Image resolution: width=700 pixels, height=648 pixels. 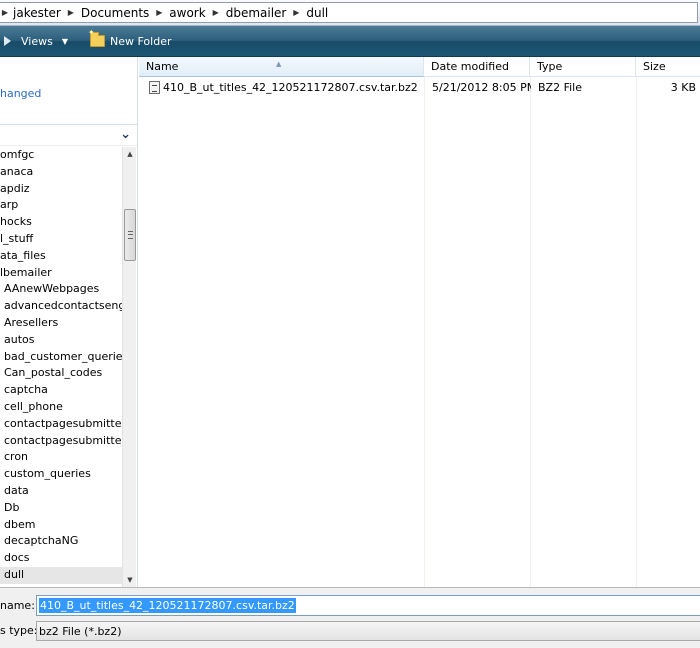 I want to click on tree-item: captcha, so click(x=61, y=390).